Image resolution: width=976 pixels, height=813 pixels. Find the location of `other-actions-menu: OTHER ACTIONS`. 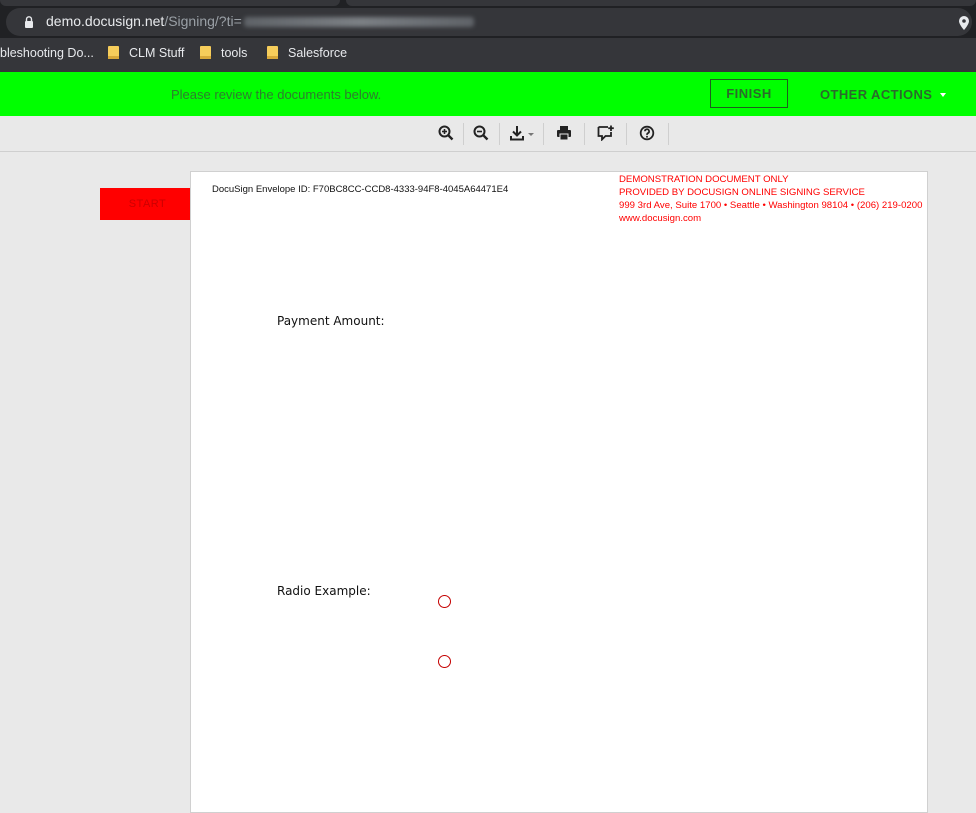

other-actions-menu: OTHER ACTIONS is located at coordinates (883, 94).